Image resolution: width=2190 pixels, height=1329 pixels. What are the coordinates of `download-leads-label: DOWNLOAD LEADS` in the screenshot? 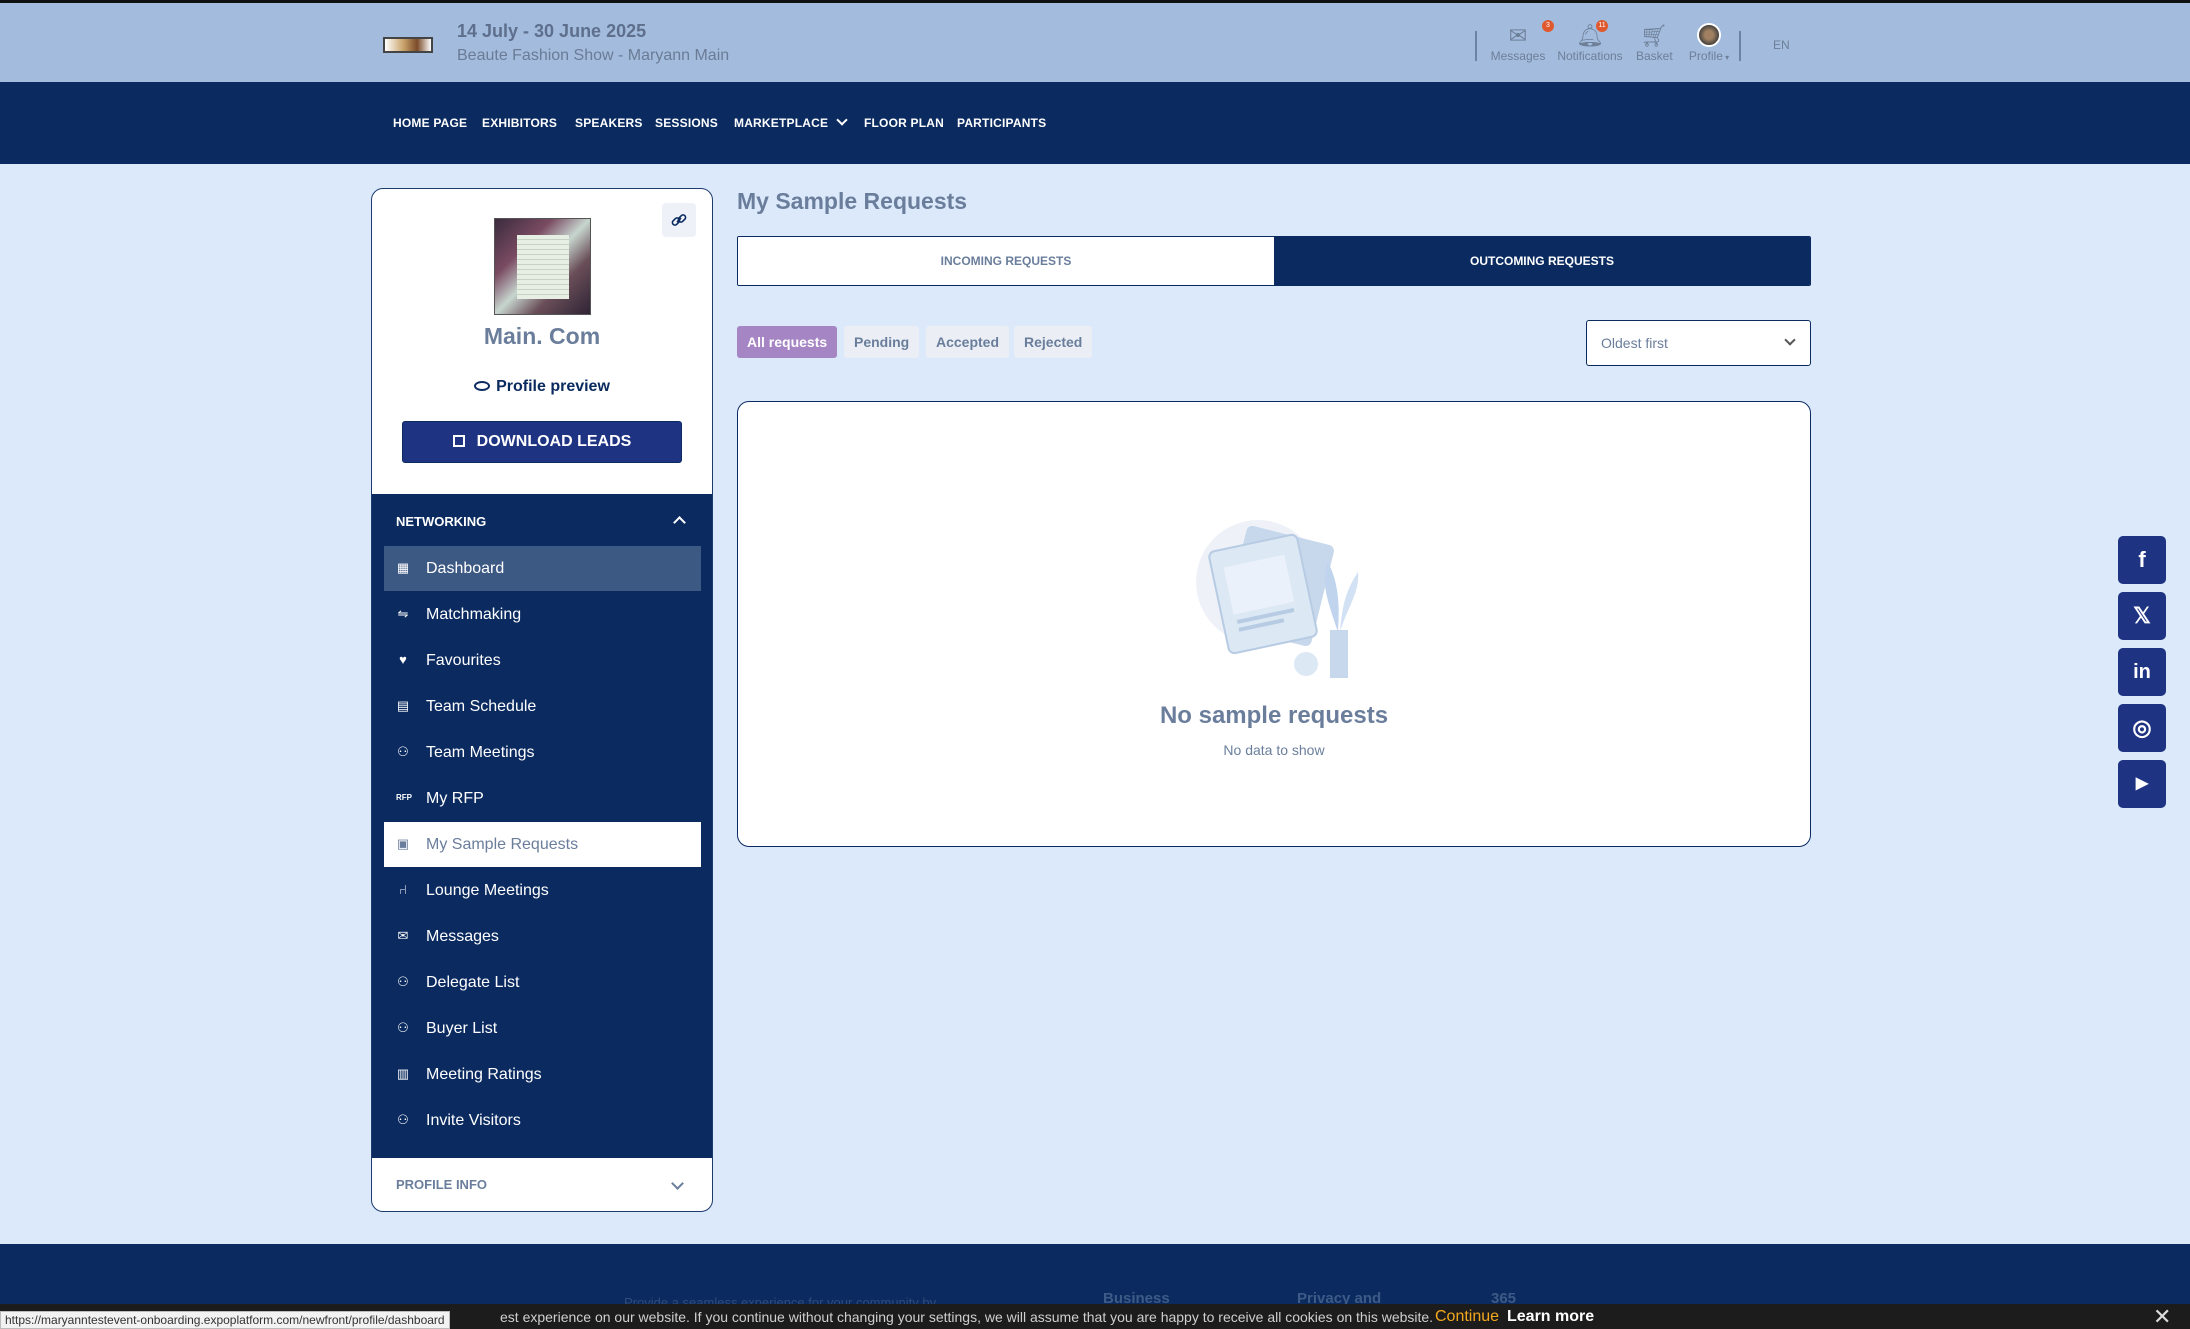 It's located at (554, 441).